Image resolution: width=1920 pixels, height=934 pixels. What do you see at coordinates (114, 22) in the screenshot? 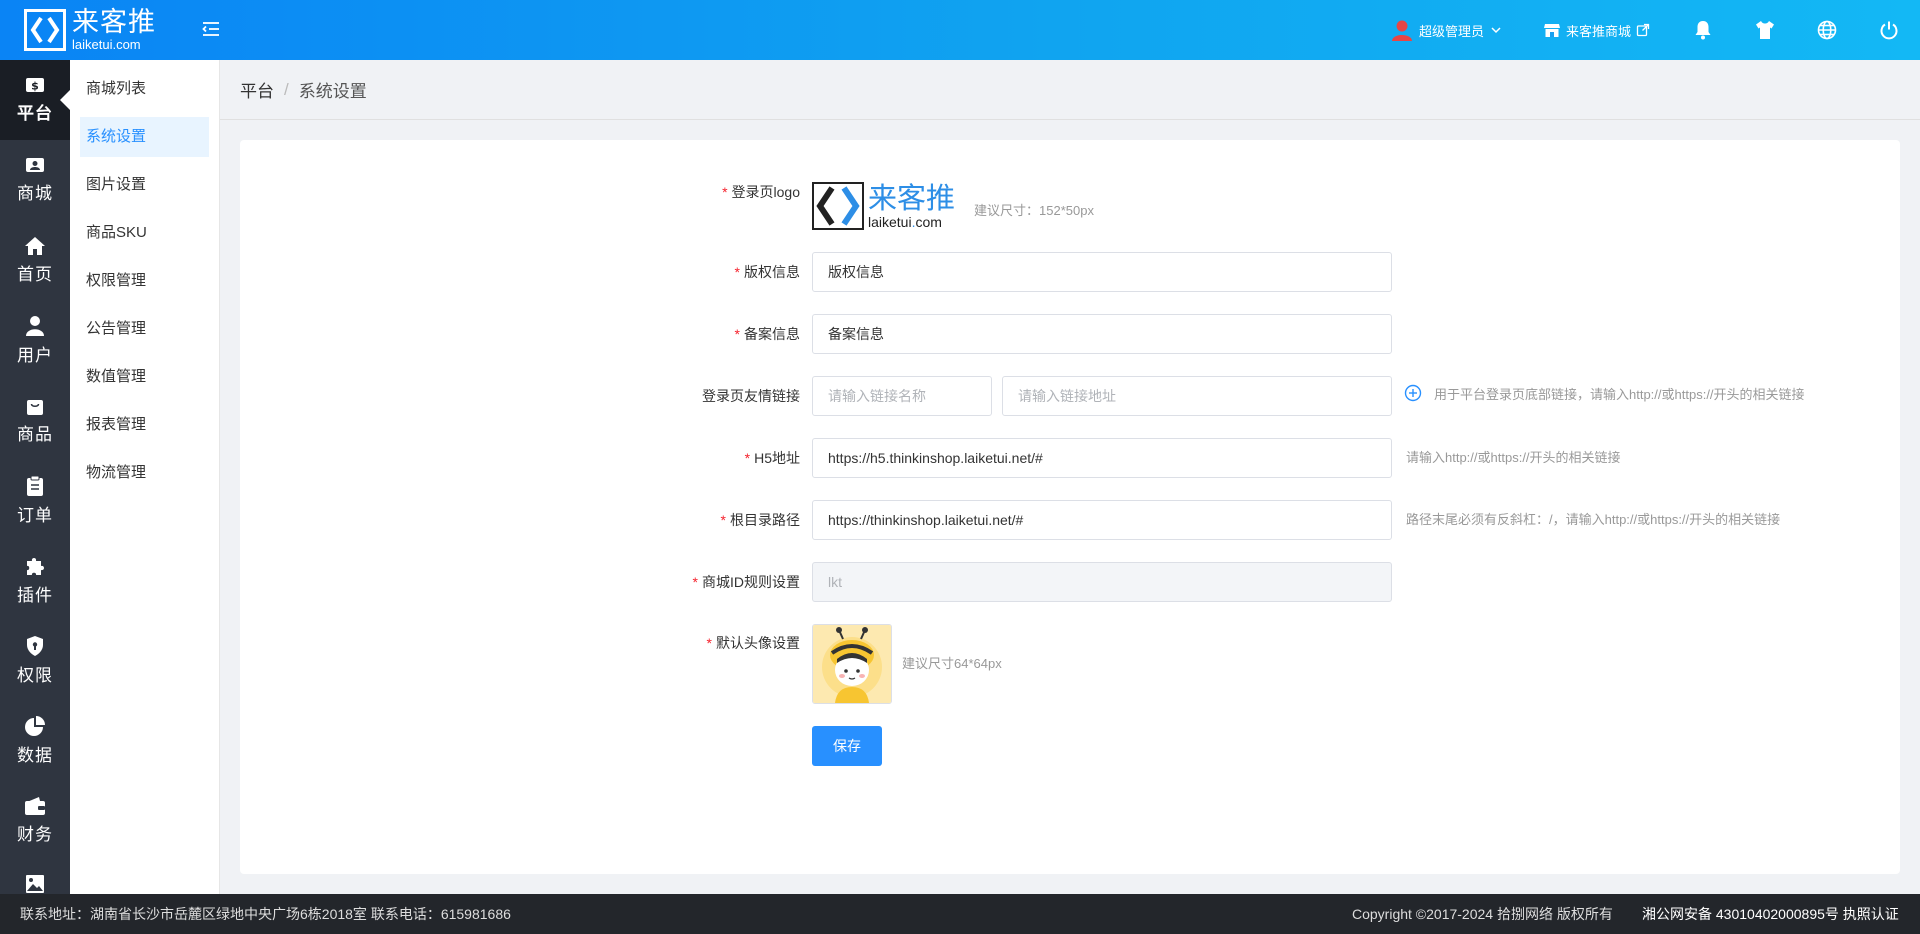
I see `logo-title: 来客推` at bounding box center [114, 22].